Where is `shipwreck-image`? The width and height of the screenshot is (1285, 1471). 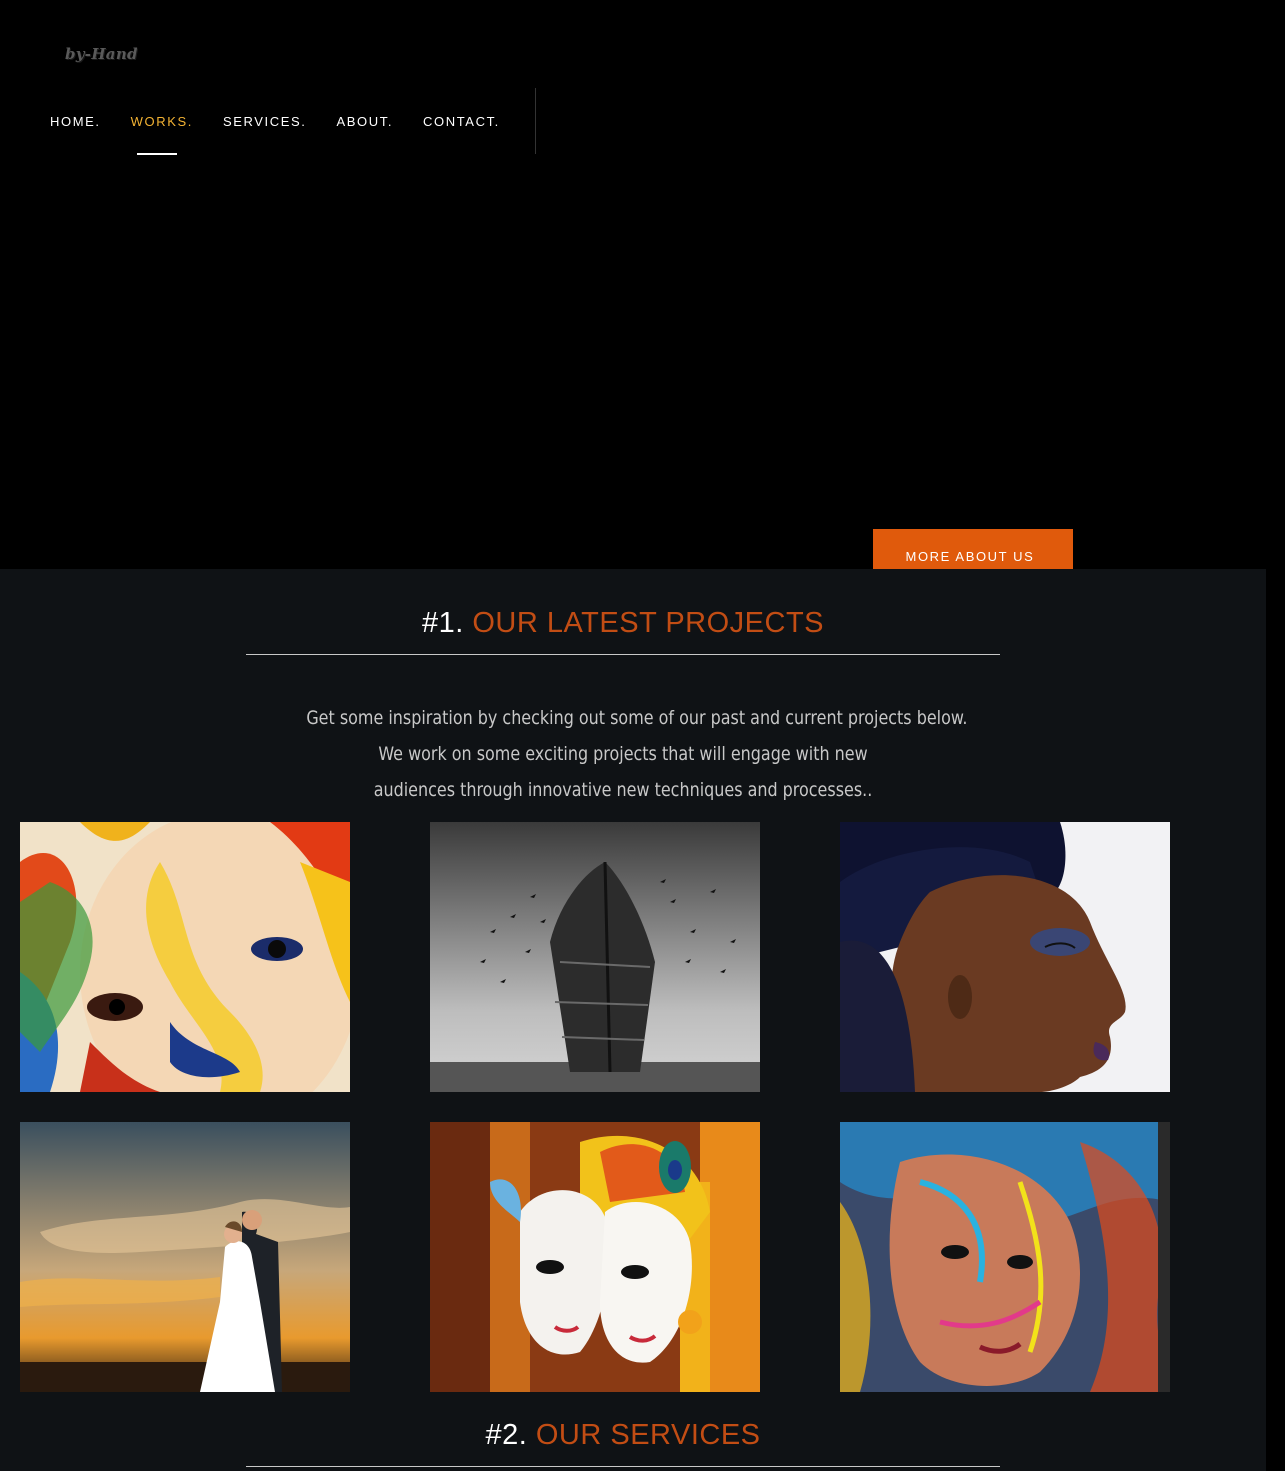 shipwreck-image is located at coordinates (595, 957).